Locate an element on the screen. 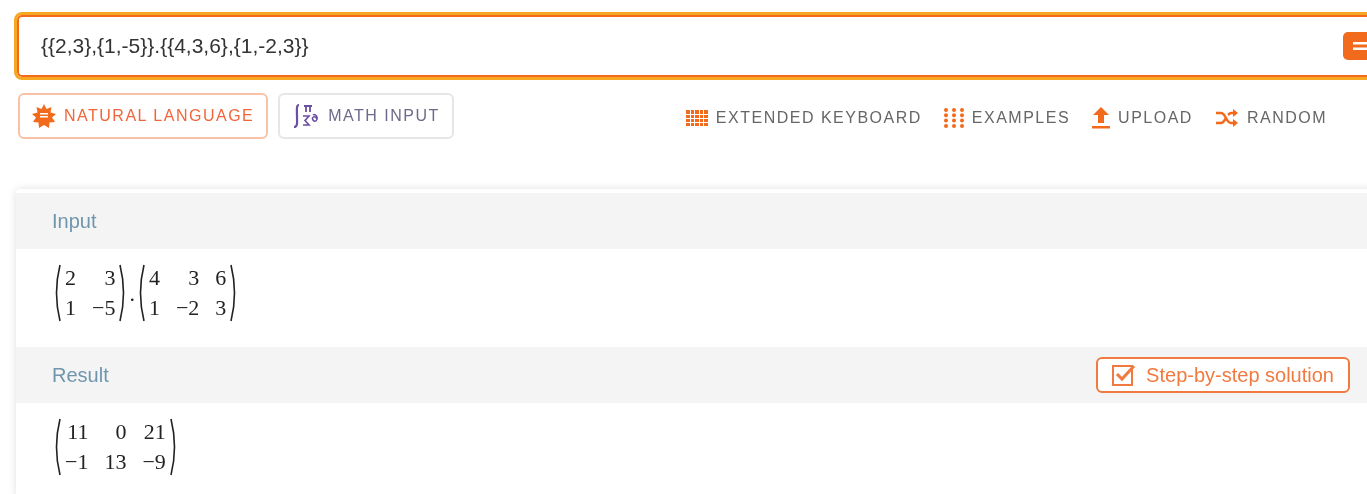 The height and width of the screenshot is (494, 1367). matrix-entry: 2 is located at coordinates (70, 278).